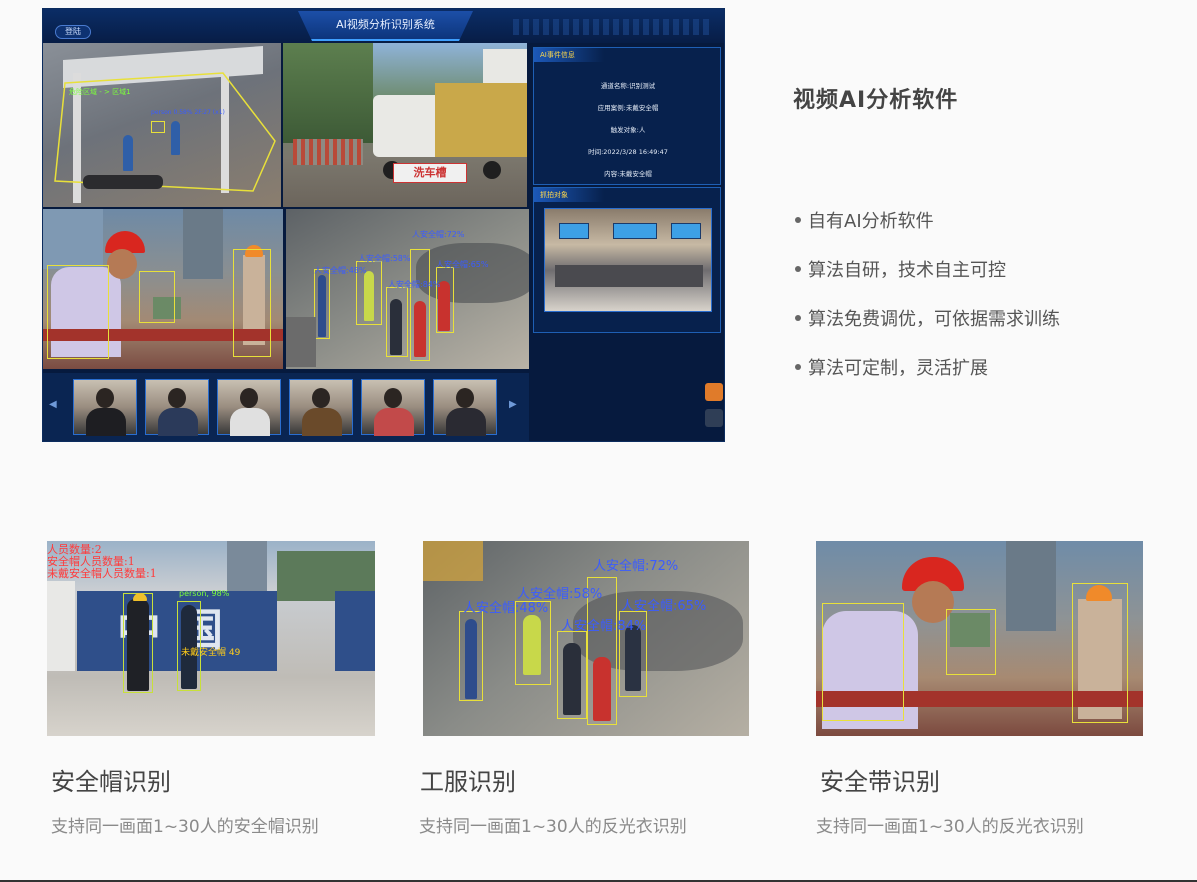 The width and height of the screenshot is (1197, 882). I want to click on feature-item: 算法免费调优，可依据需求训练, so click(927, 332).